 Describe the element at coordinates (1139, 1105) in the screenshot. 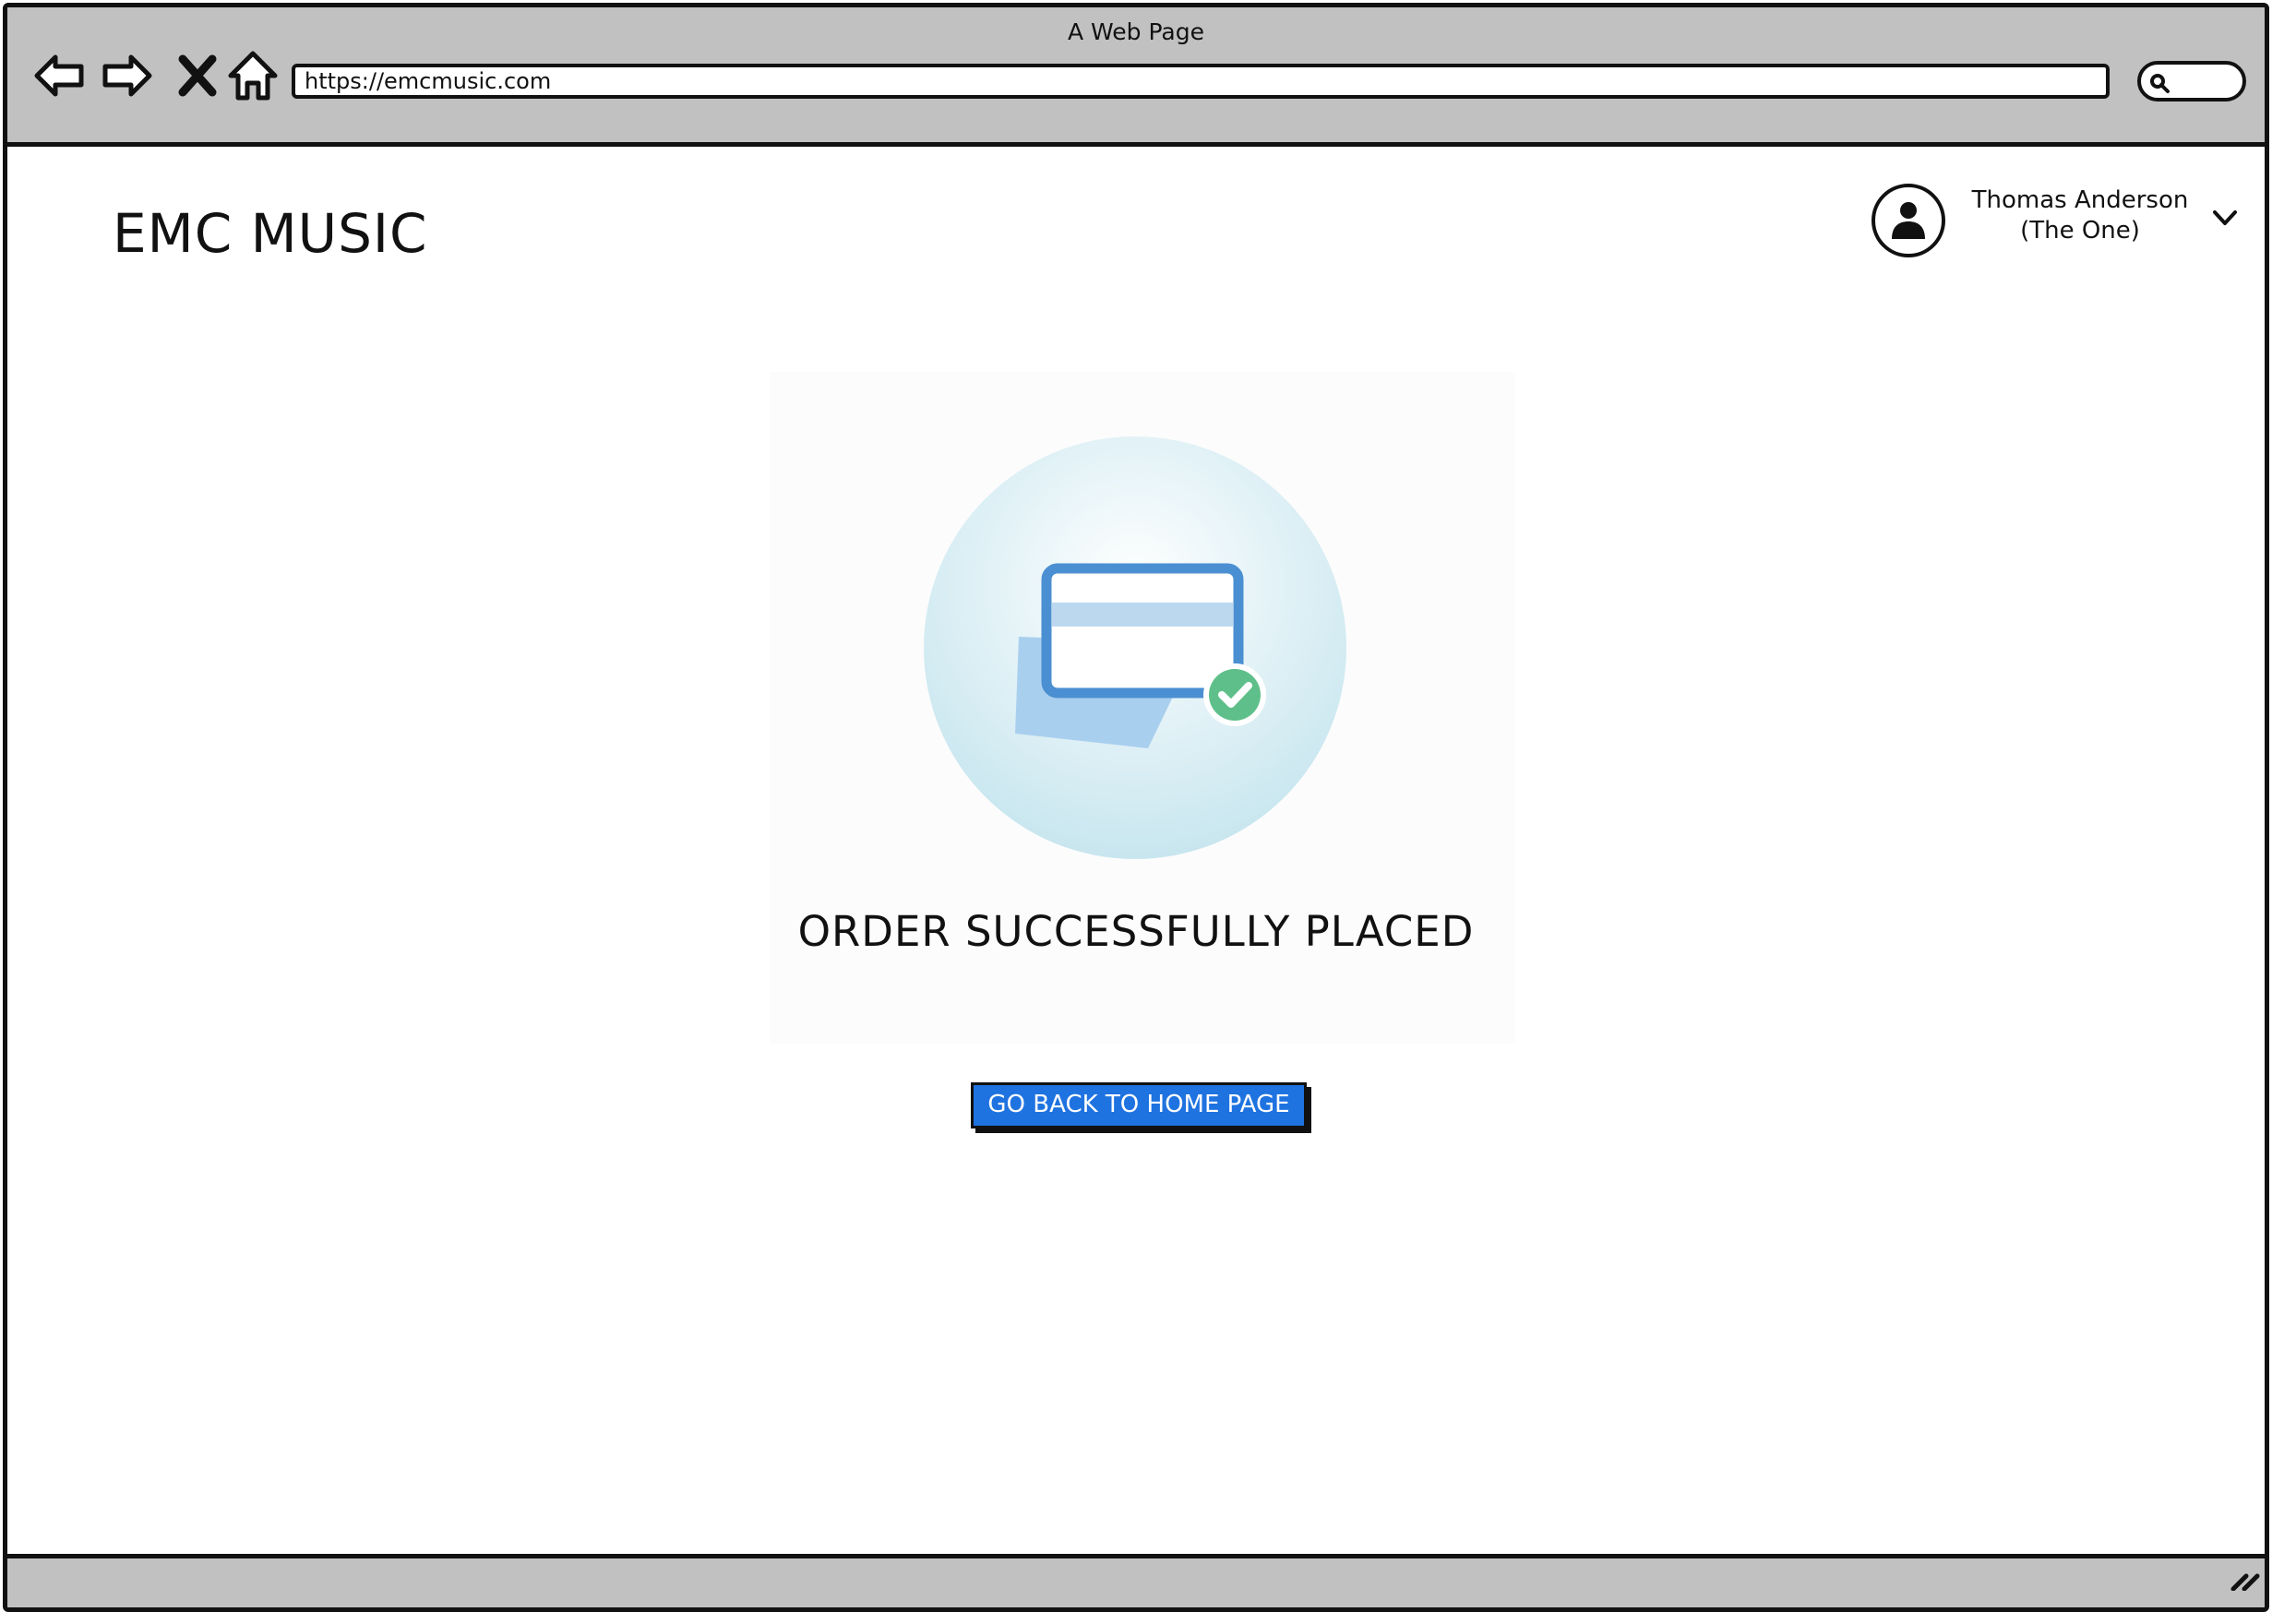

I see `go-back-home-button: GO BACK TO HOME PAGE` at that location.